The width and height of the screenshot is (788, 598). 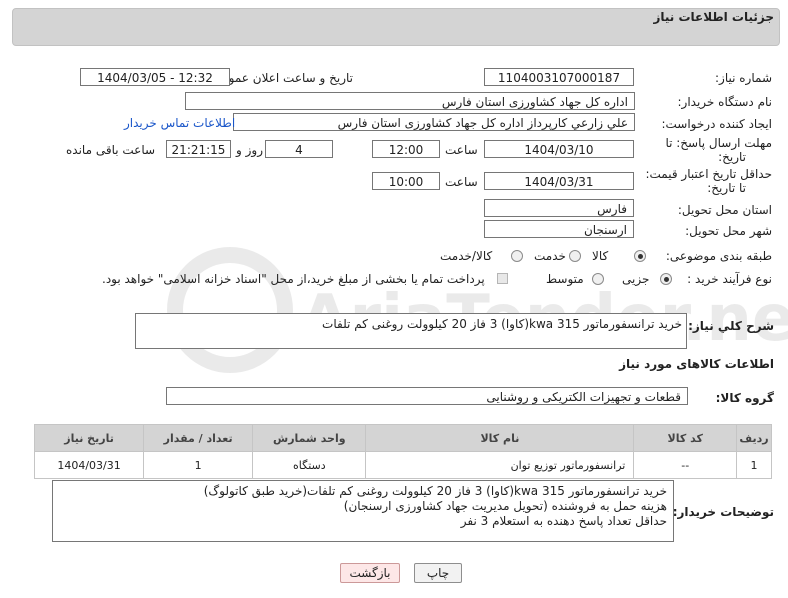 I want to click on process-option-medium: متوسط, so click(x=565, y=279).